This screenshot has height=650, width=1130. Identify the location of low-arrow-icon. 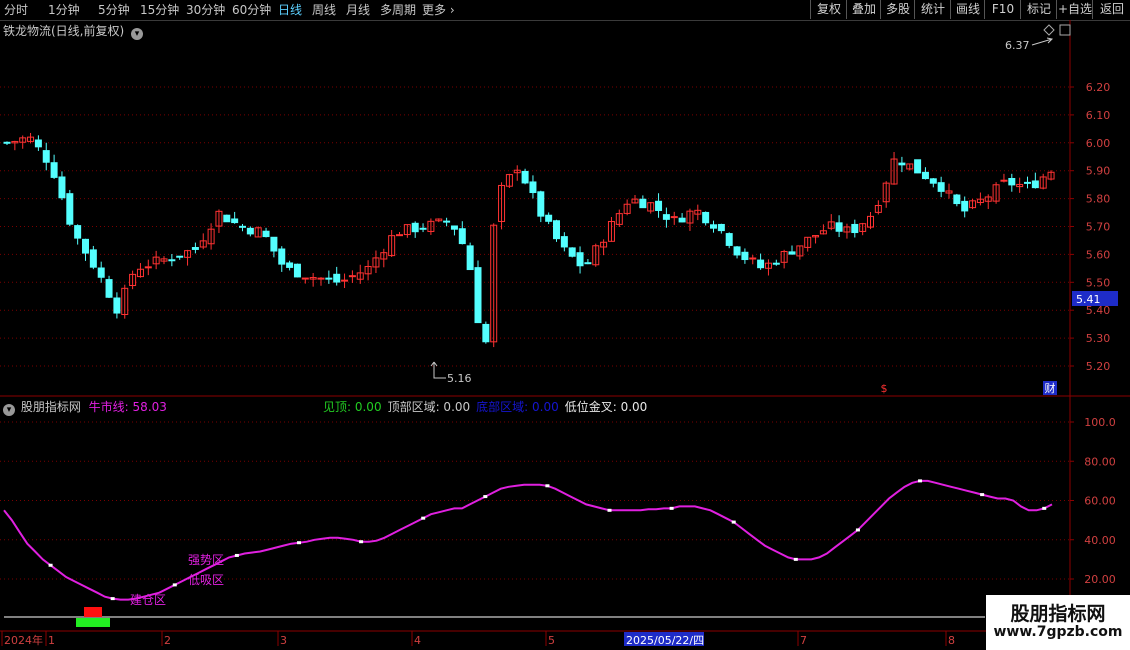
(438, 370).